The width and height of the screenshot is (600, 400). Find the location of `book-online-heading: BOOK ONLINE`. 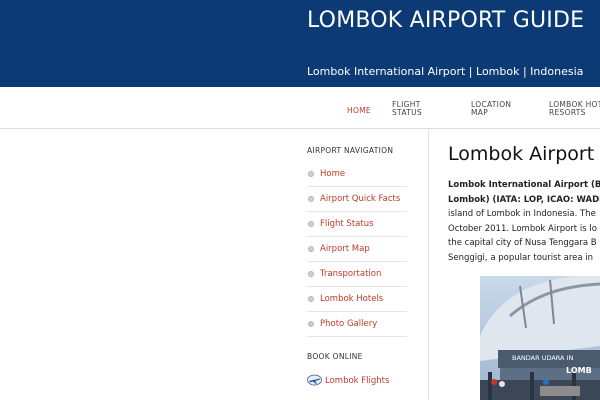

book-online-heading: BOOK ONLINE is located at coordinates (335, 356).